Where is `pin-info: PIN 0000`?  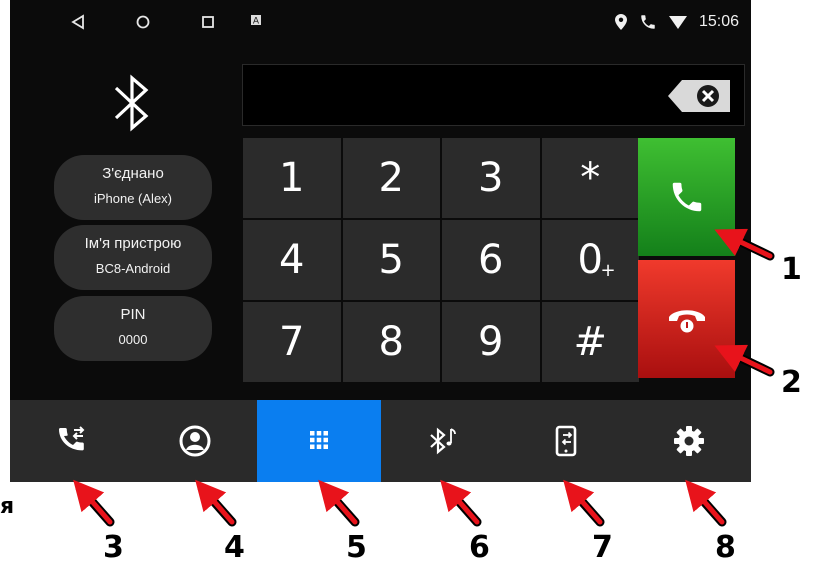
pin-info: PIN 0000 is located at coordinates (133, 328).